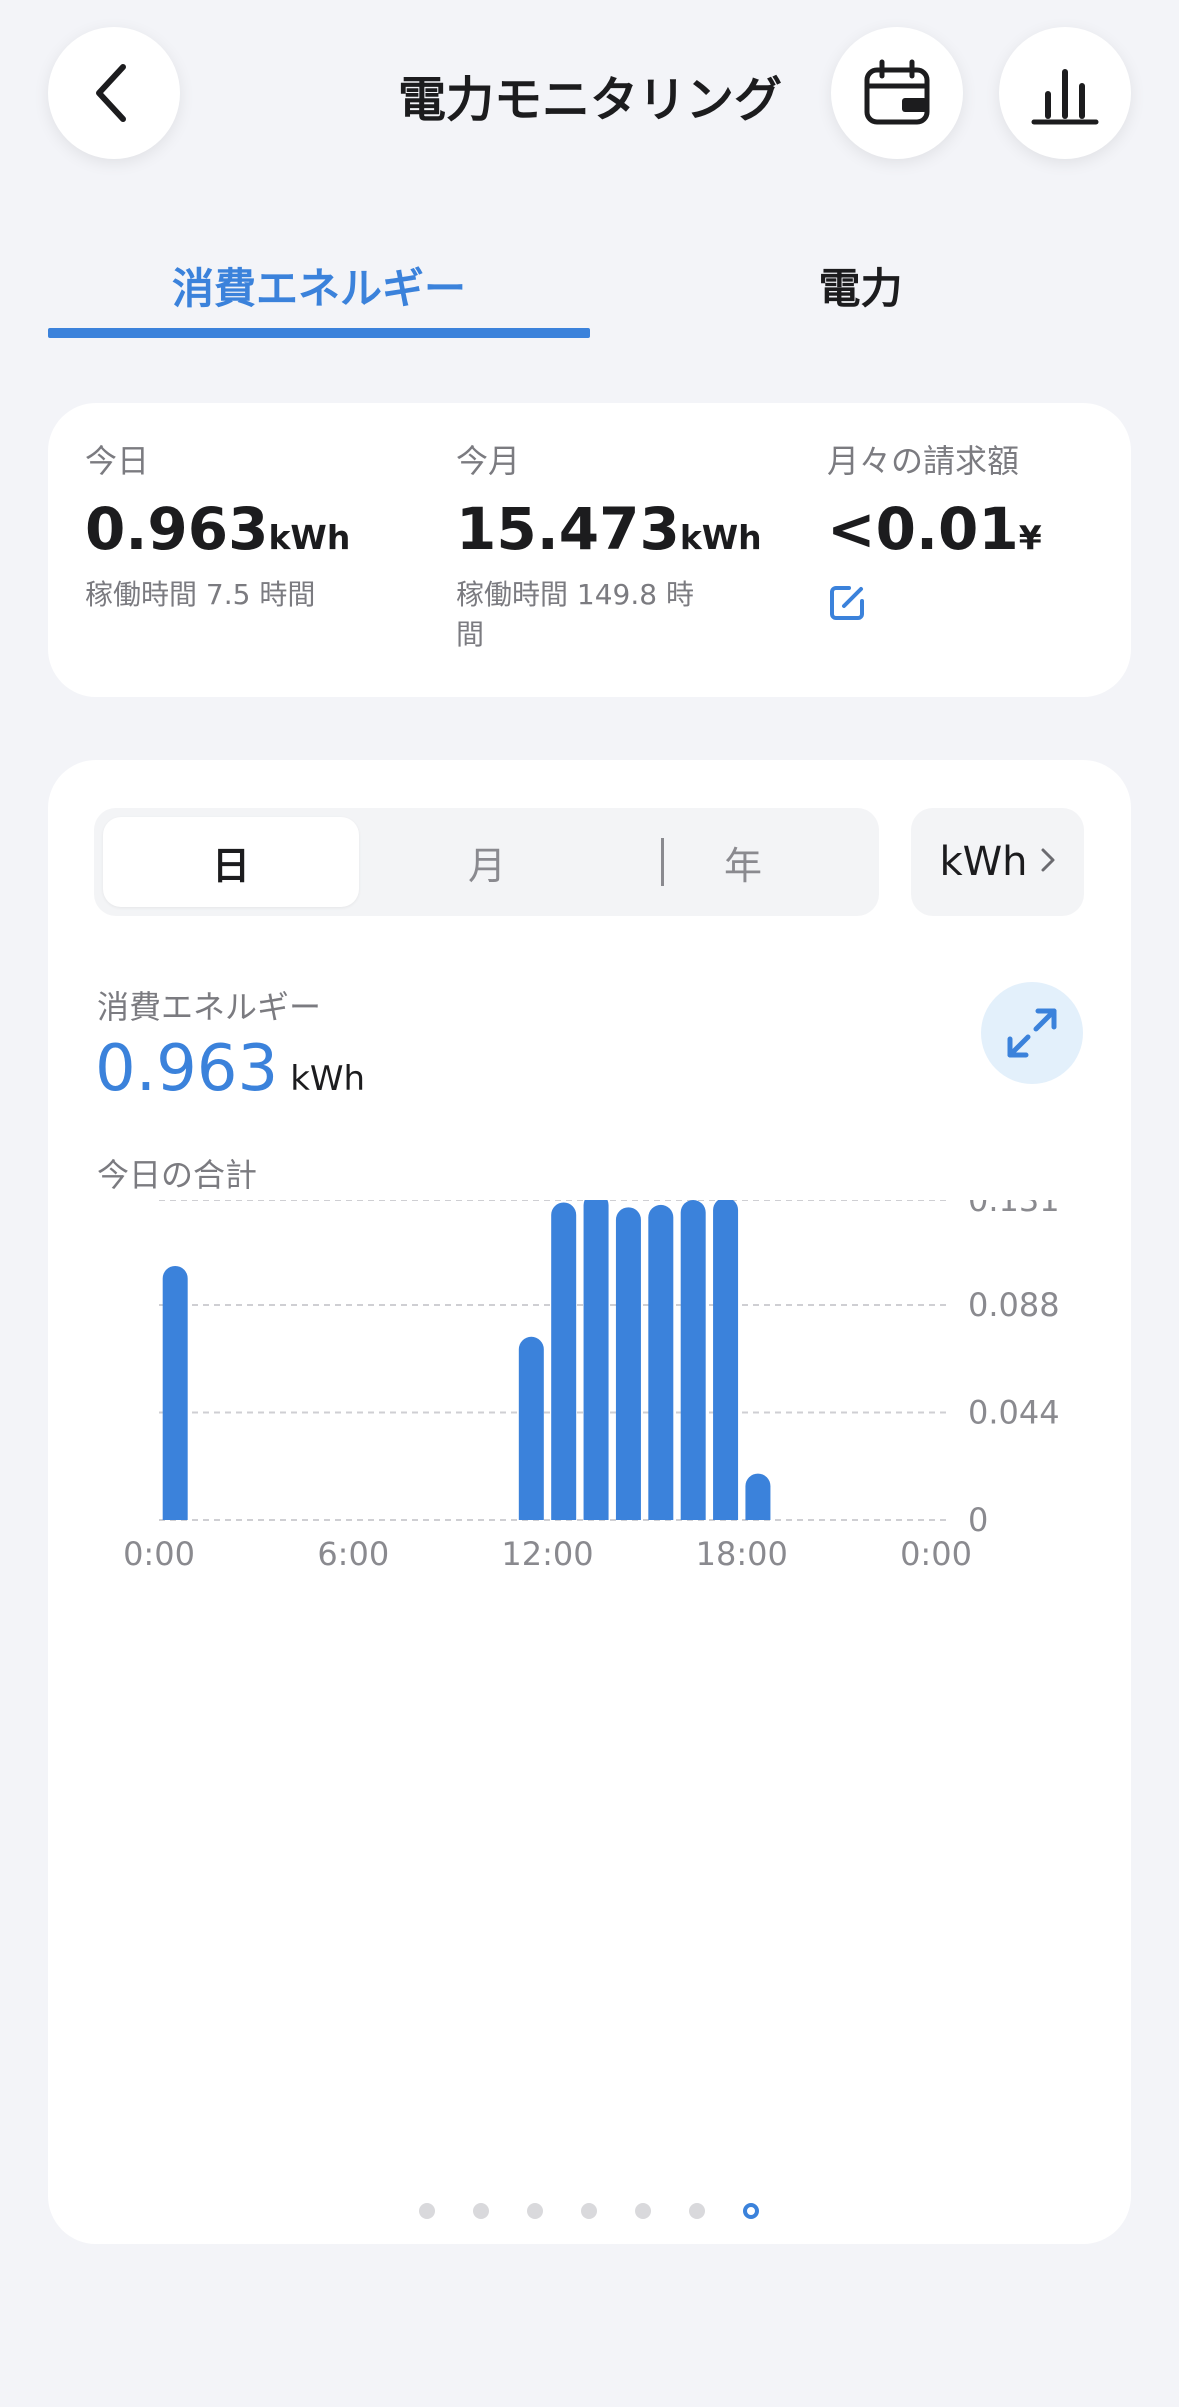 This screenshot has height=2407, width=1179. What do you see at coordinates (209, 1007) in the screenshot?
I see `chart-metric-label: 消費エネルギー` at bounding box center [209, 1007].